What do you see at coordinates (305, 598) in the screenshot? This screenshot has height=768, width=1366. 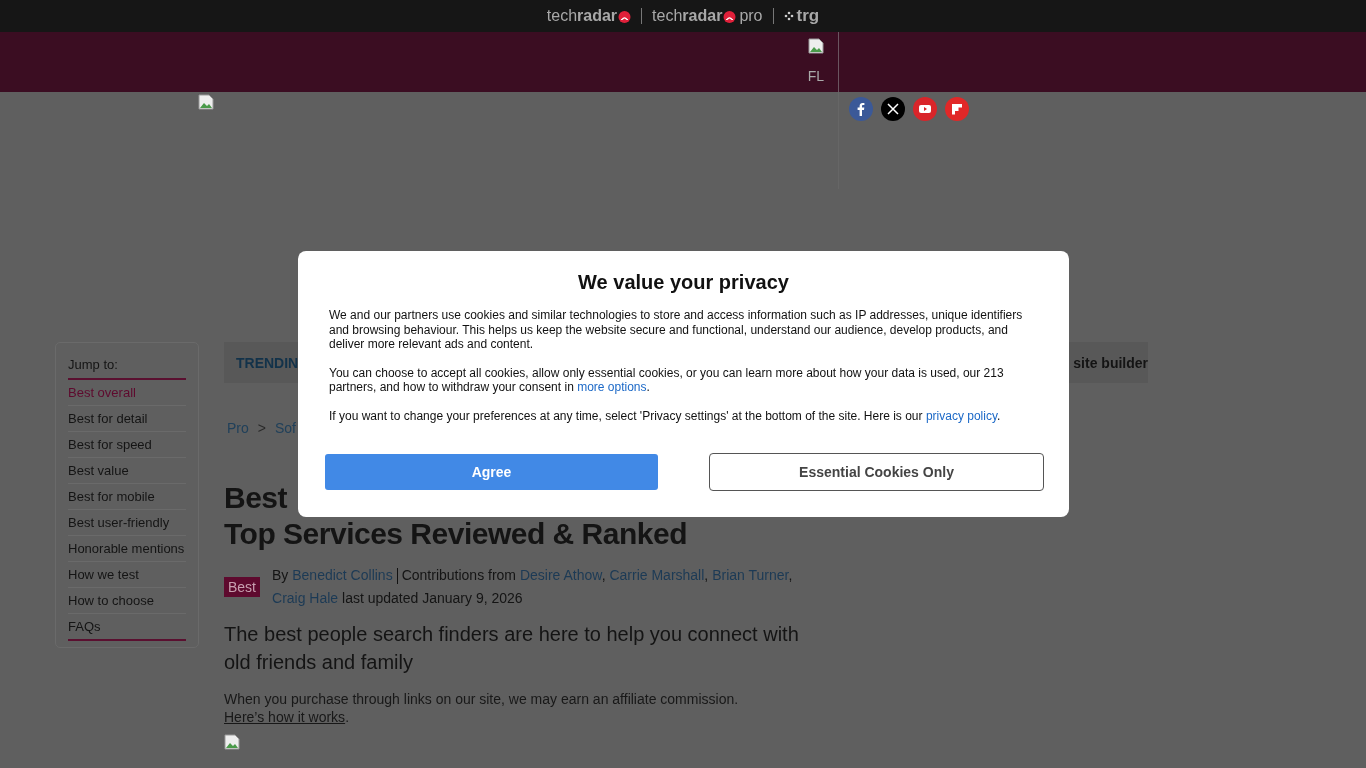 I see `author-link: Craig Hale` at bounding box center [305, 598].